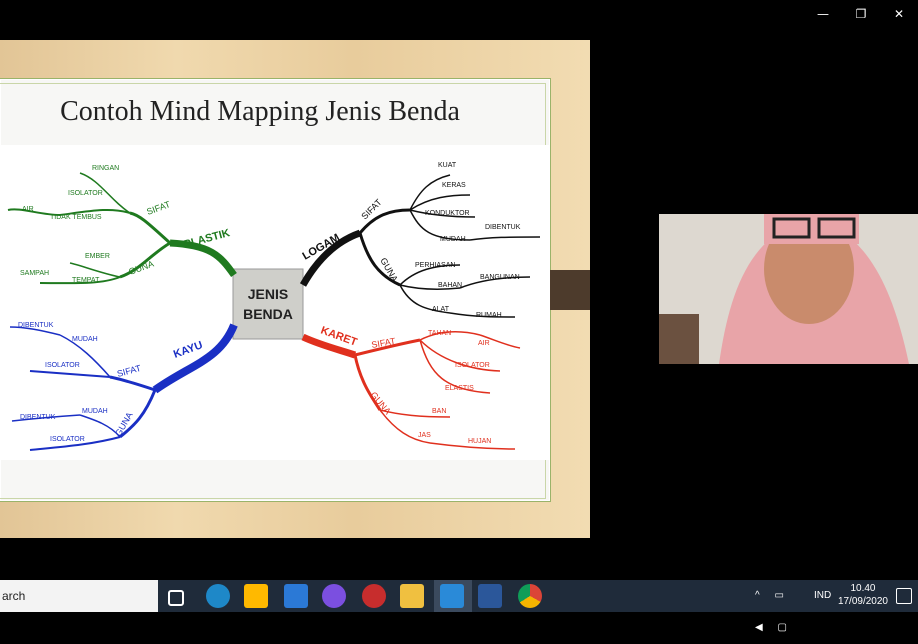 The image size is (918, 644). What do you see at coordinates (503, 227) in the screenshot?
I see `logam-sifat-4: DIBENTUK` at bounding box center [503, 227].